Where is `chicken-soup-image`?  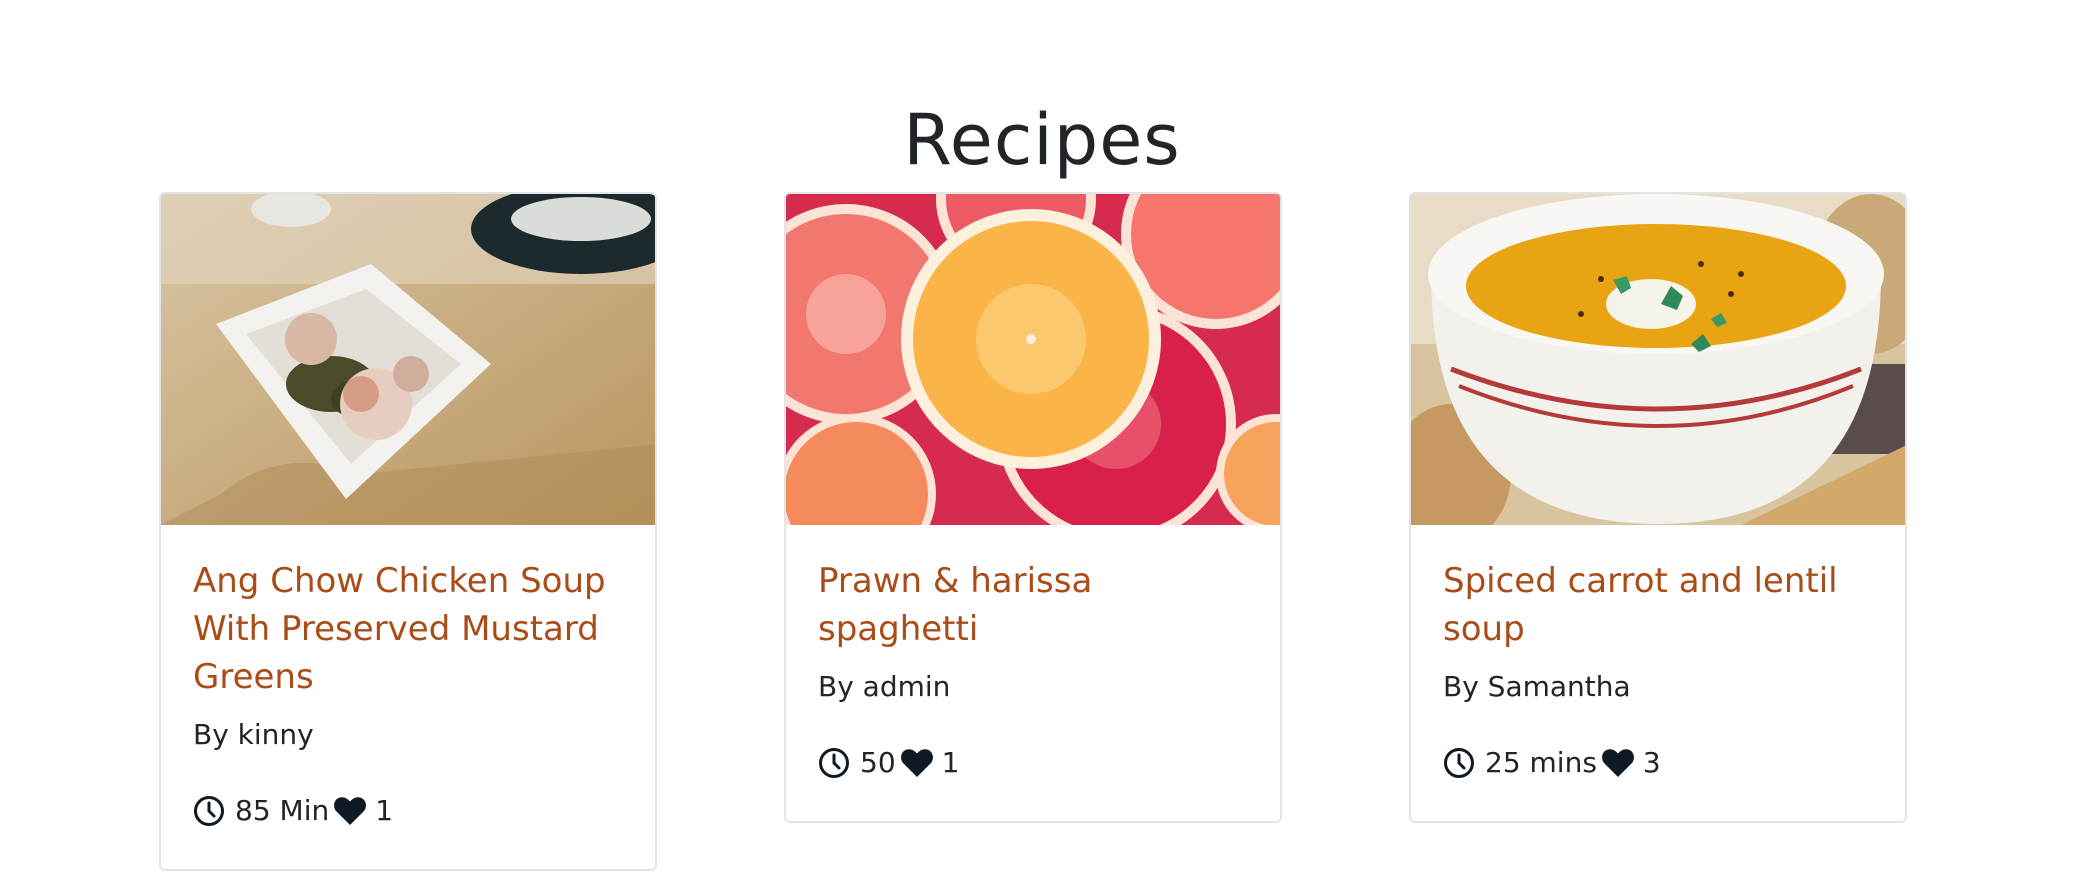
chicken-soup-image is located at coordinates (408, 359).